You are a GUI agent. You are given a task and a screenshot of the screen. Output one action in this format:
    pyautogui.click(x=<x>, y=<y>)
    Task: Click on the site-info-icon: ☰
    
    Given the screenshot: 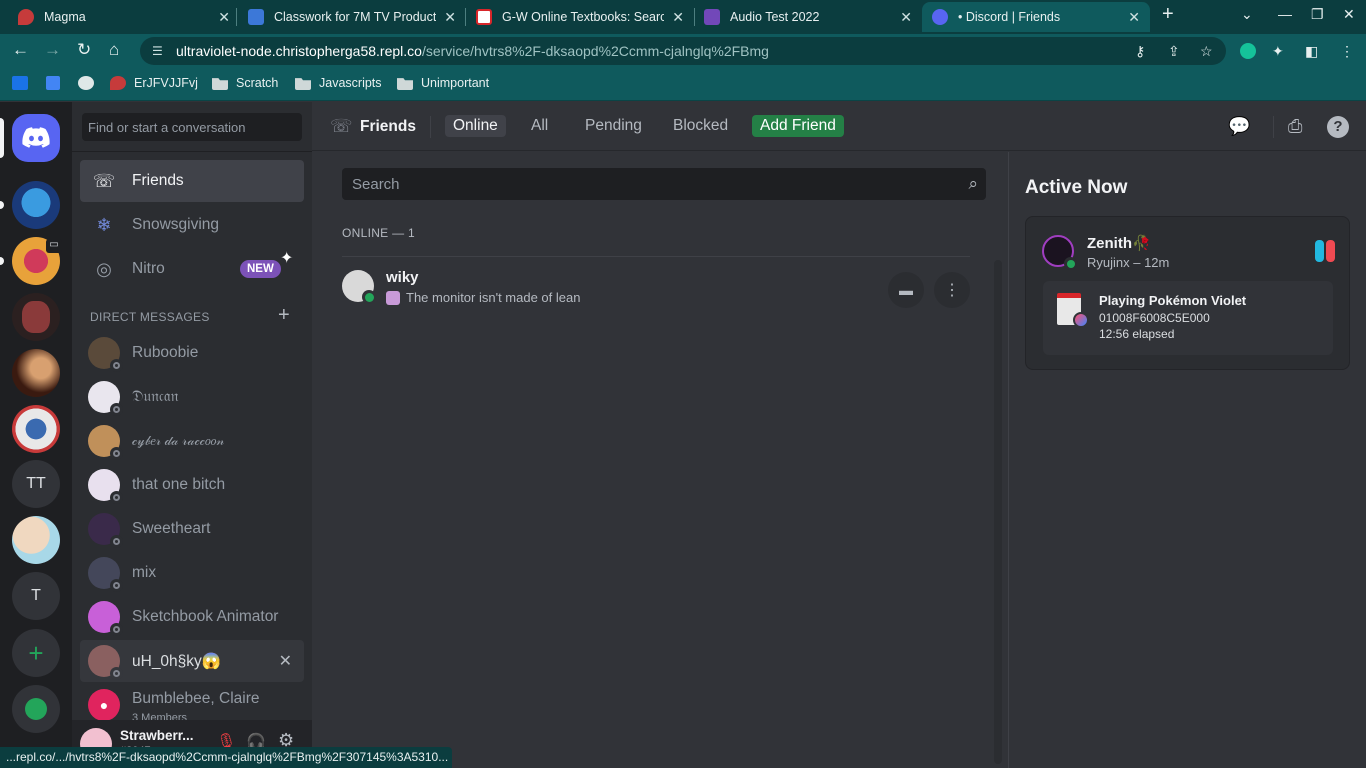 What is the action you would take?
    pyautogui.click(x=159, y=51)
    